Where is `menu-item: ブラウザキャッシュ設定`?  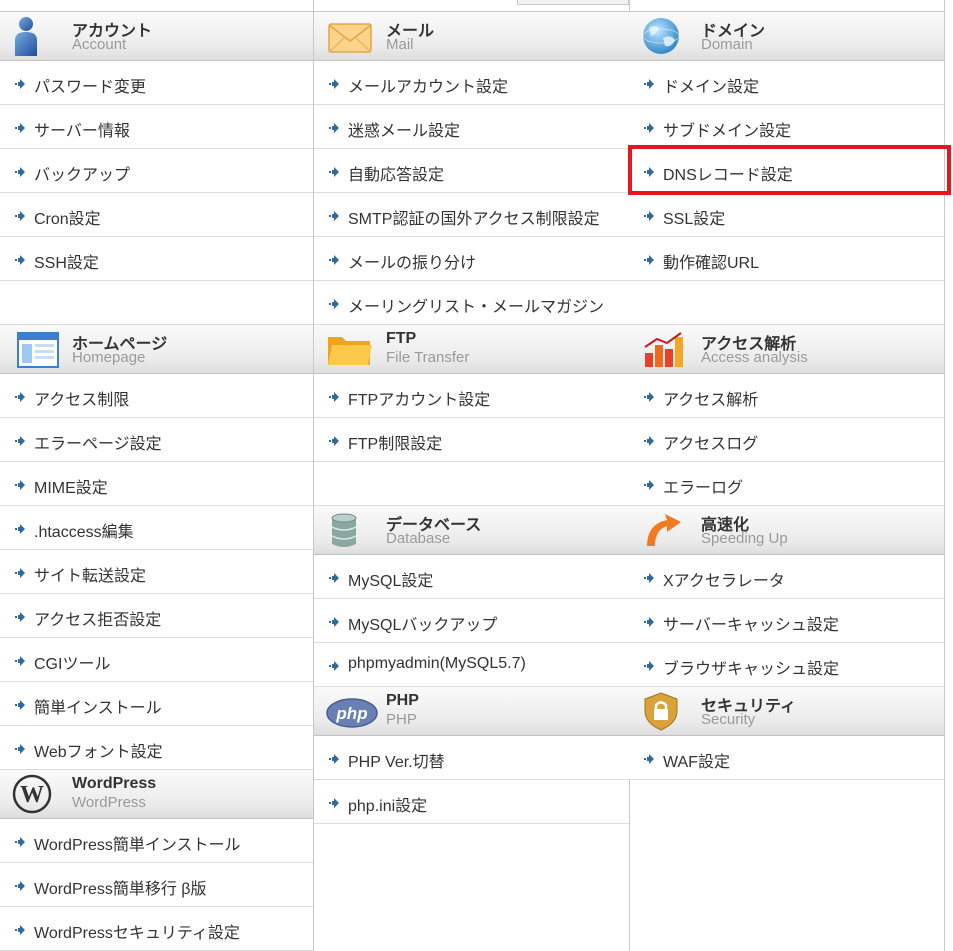
menu-item: ブラウザキャッシュ設定 is located at coordinates (786, 665).